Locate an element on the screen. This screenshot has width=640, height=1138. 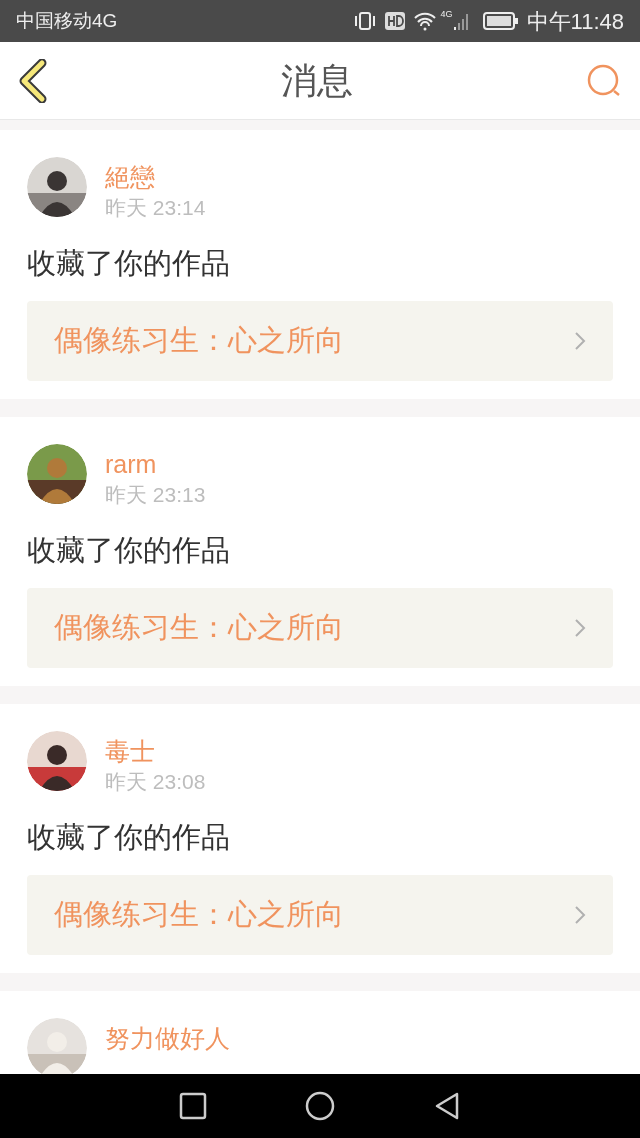
user-name: rarm is located at coordinates (155, 464).